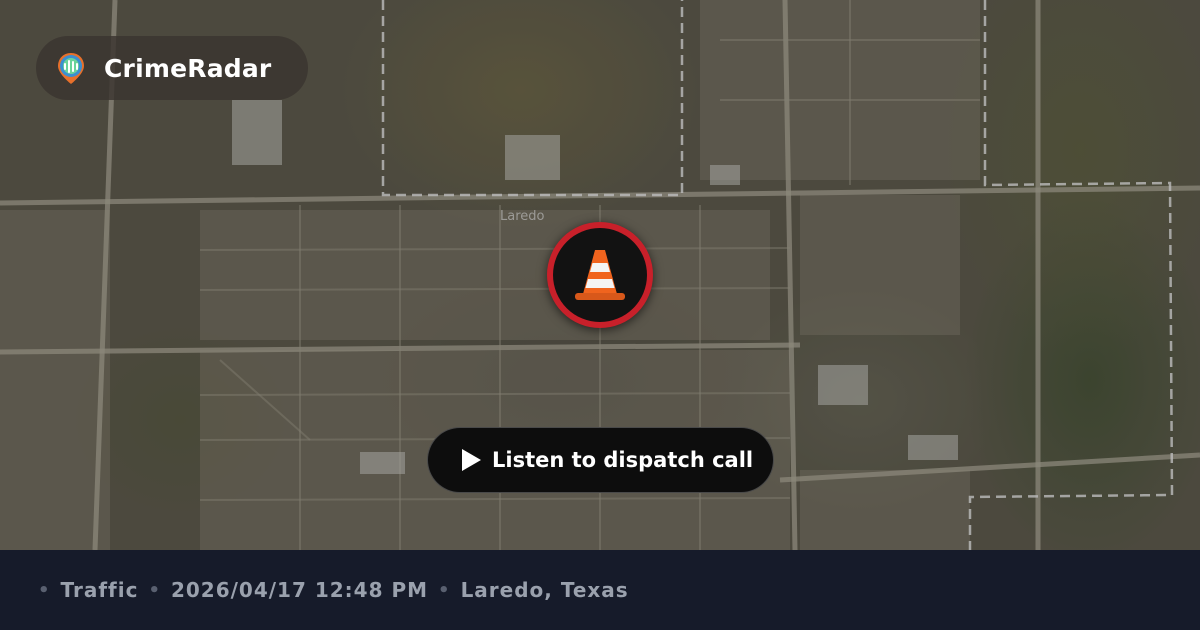  I want to click on traffic-cone-icon, so click(600, 275).